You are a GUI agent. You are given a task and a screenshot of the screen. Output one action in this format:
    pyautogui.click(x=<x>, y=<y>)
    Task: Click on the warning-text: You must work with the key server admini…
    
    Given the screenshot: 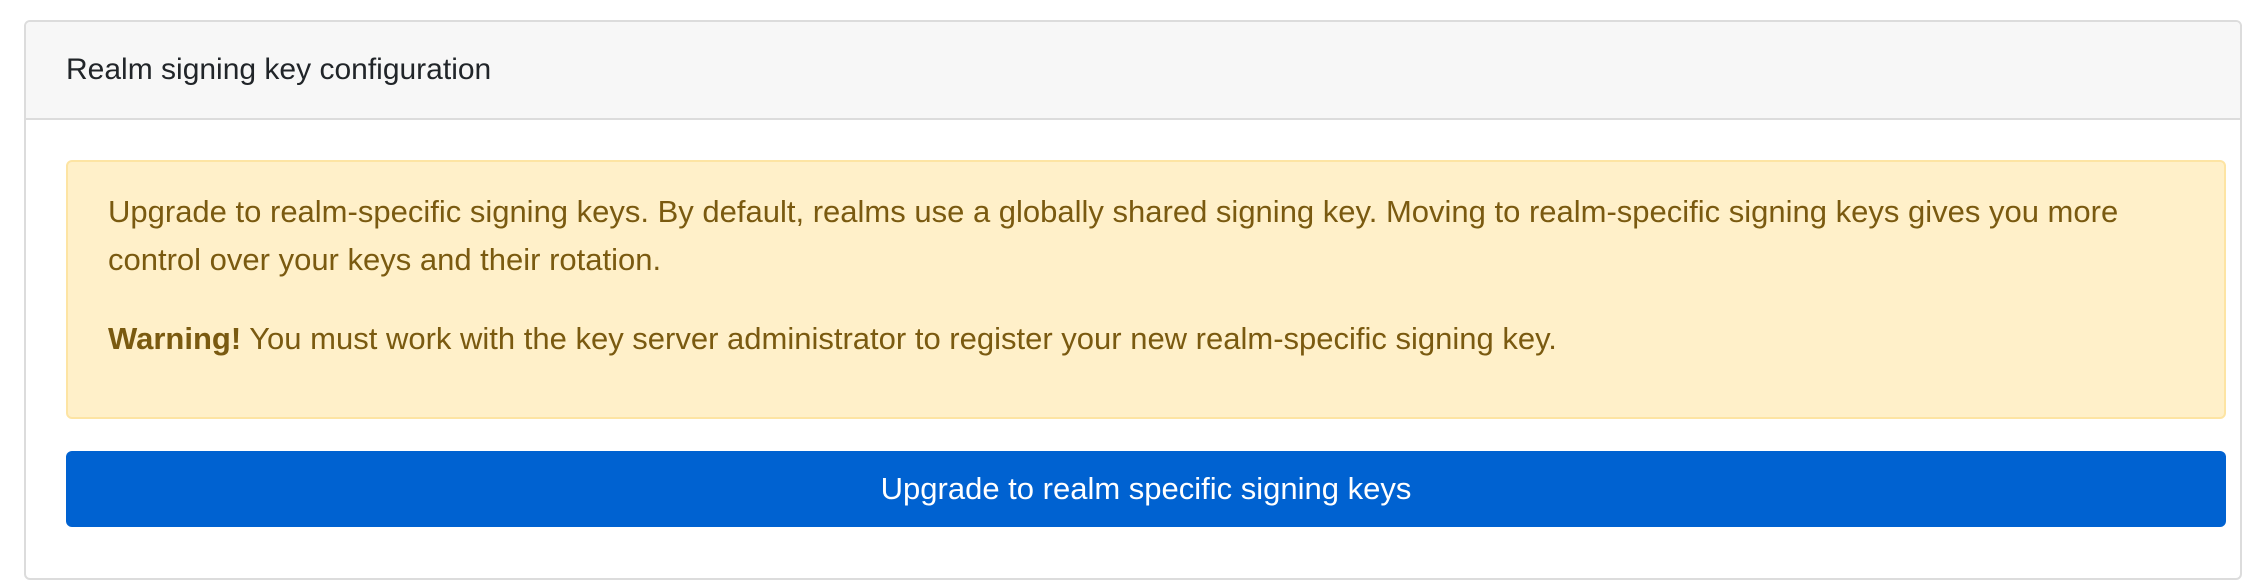 What is the action you would take?
    pyautogui.click(x=899, y=338)
    